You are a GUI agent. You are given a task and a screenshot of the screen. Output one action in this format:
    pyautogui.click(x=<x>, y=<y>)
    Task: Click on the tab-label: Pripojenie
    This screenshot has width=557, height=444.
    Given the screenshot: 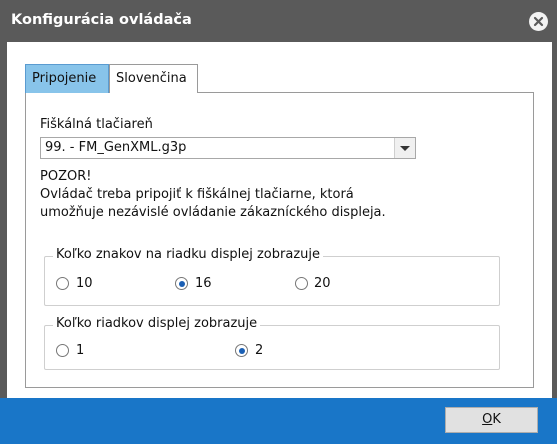 What is the action you would take?
    pyautogui.click(x=64, y=78)
    